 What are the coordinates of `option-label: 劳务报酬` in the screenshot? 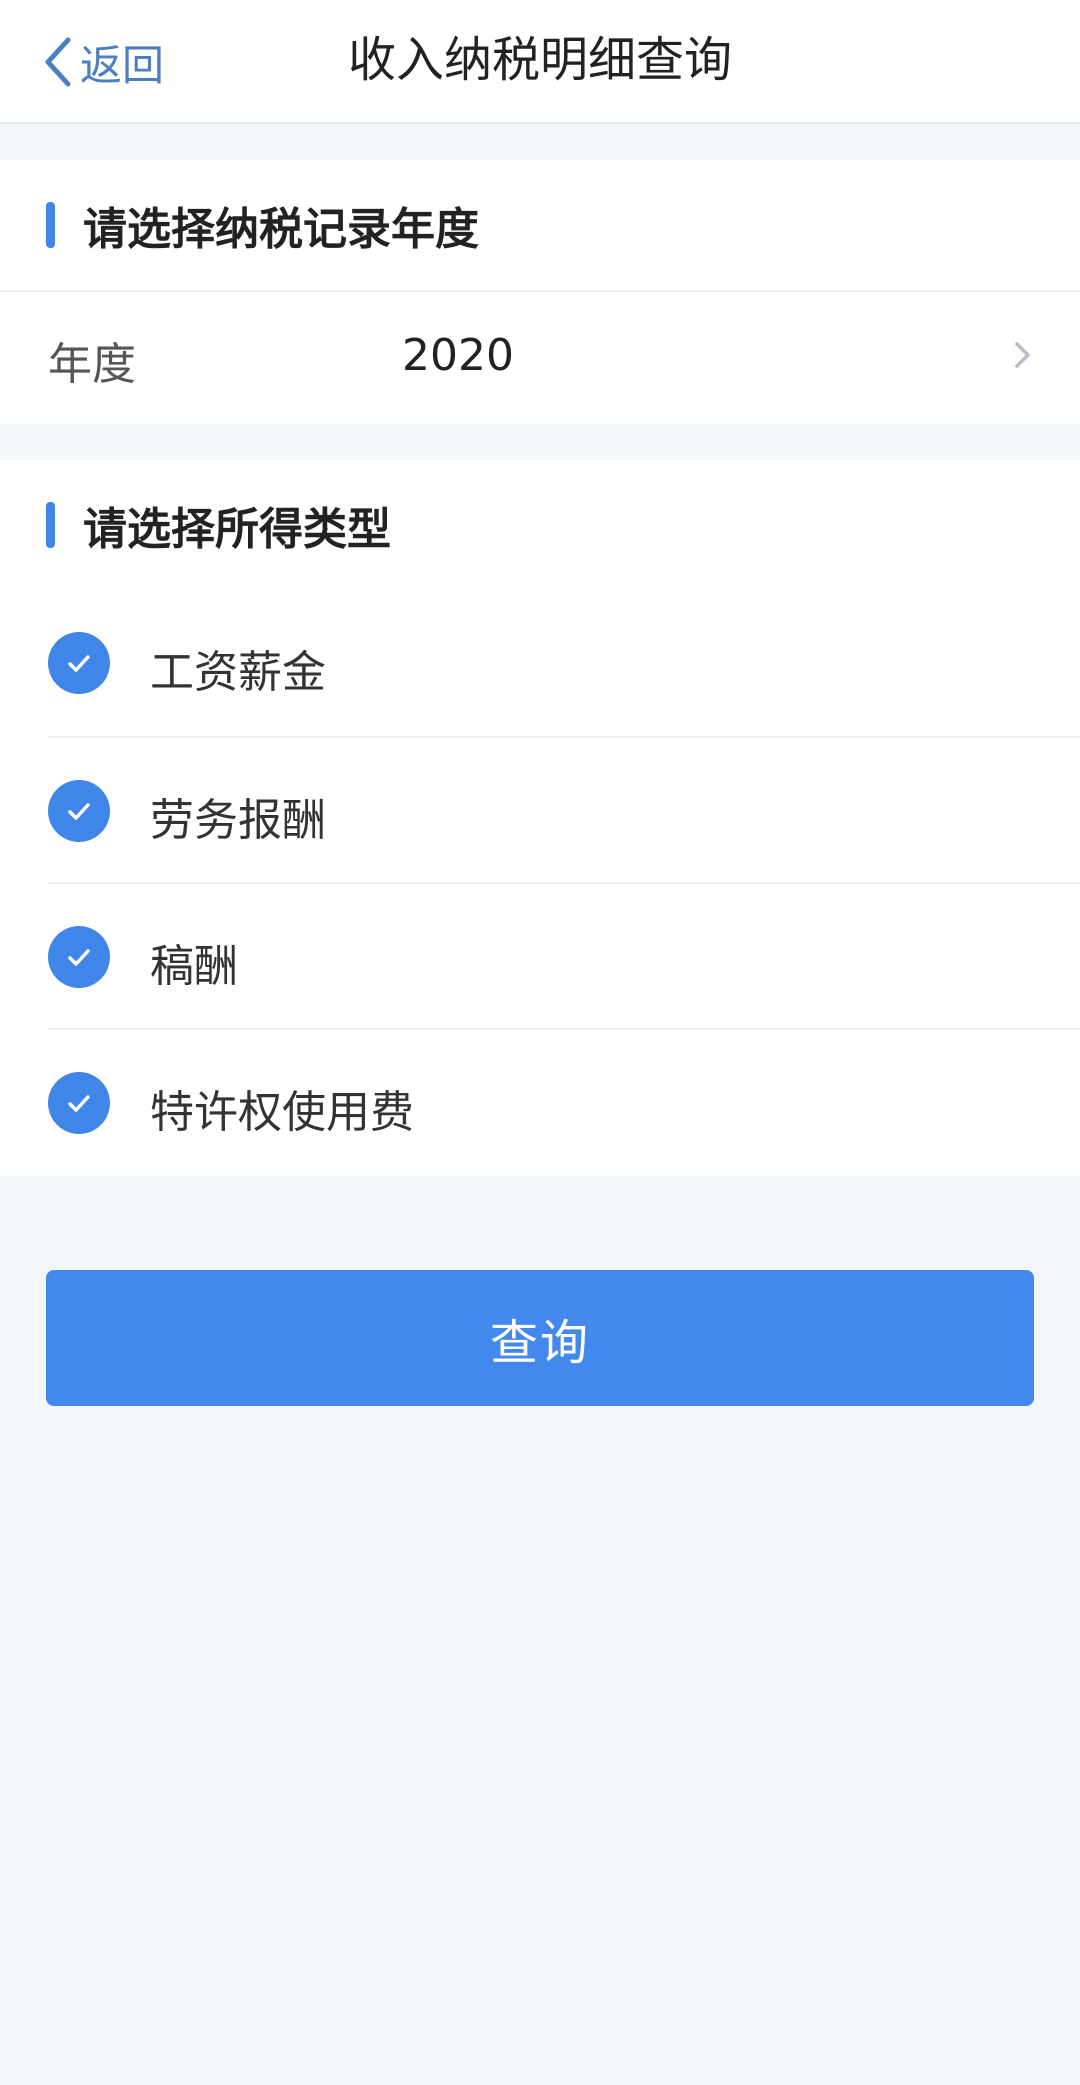 It's located at (238, 820).